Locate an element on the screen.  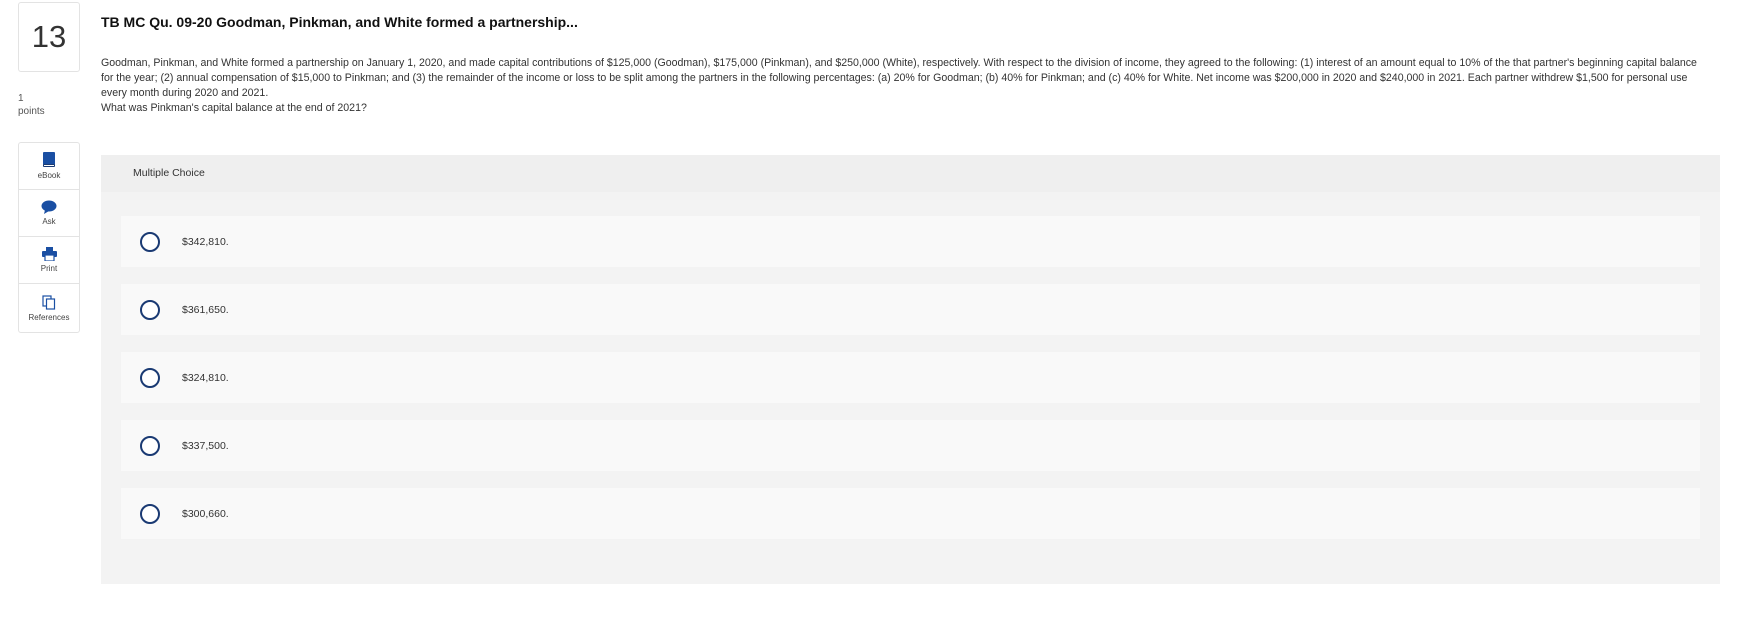
references-button: References is located at coordinates (49, 308).